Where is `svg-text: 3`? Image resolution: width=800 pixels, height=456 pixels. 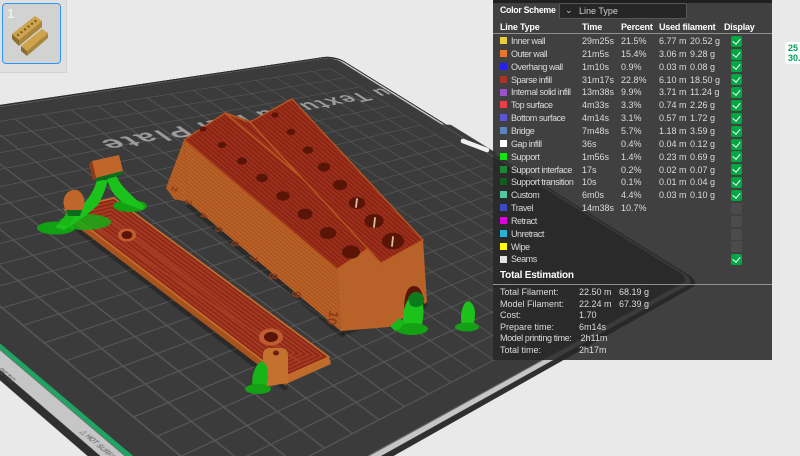
svg-text: 3 is located at coordinates (188, 201).